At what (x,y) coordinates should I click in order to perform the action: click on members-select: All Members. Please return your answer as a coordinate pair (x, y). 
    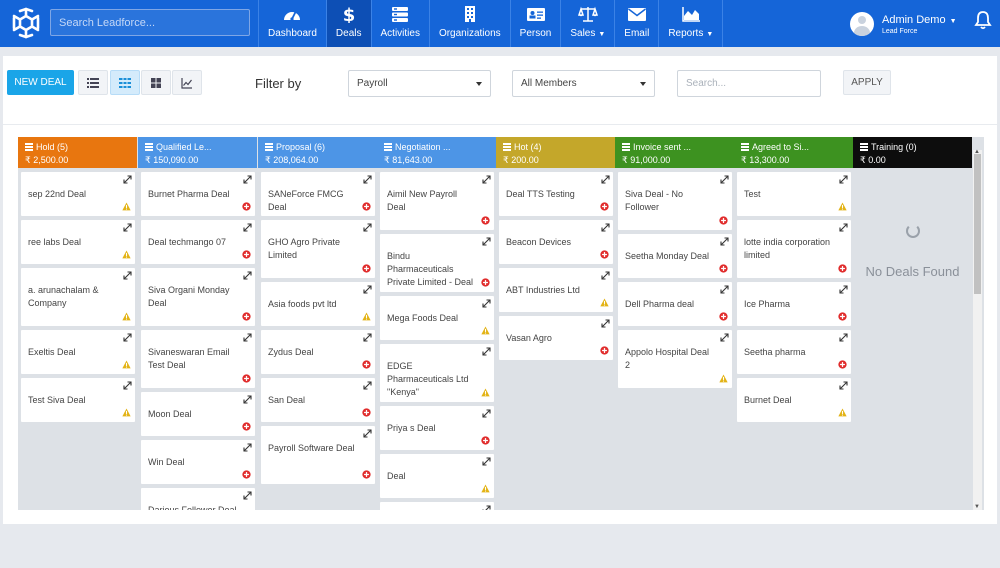
    Looking at the image, I should click on (583, 83).